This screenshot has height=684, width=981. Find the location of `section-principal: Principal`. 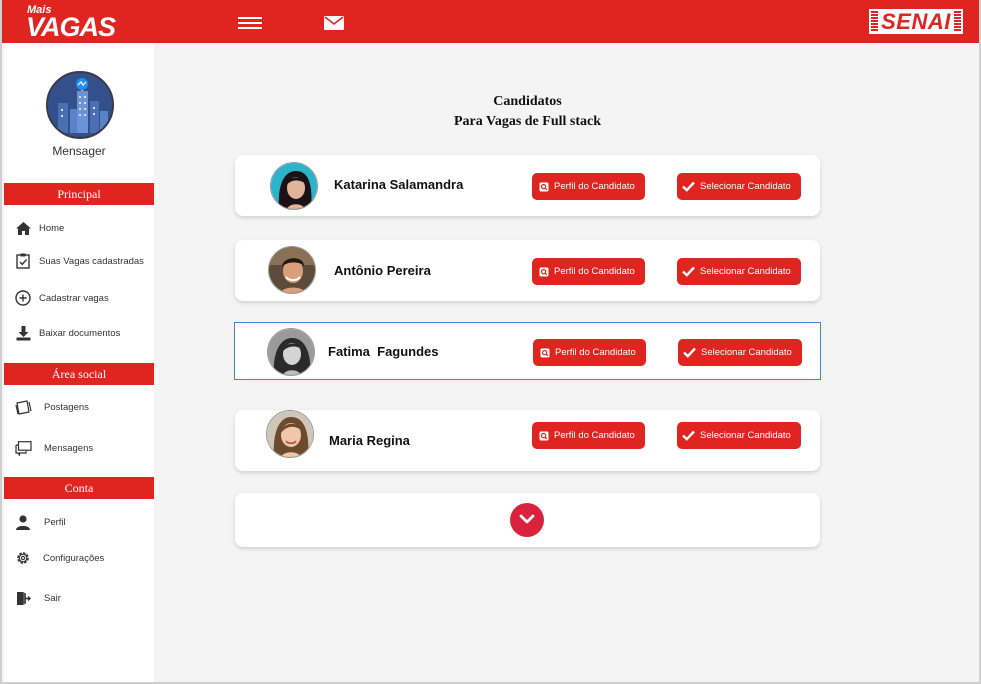

section-principal: Principal is located at coordinates (79, 194).